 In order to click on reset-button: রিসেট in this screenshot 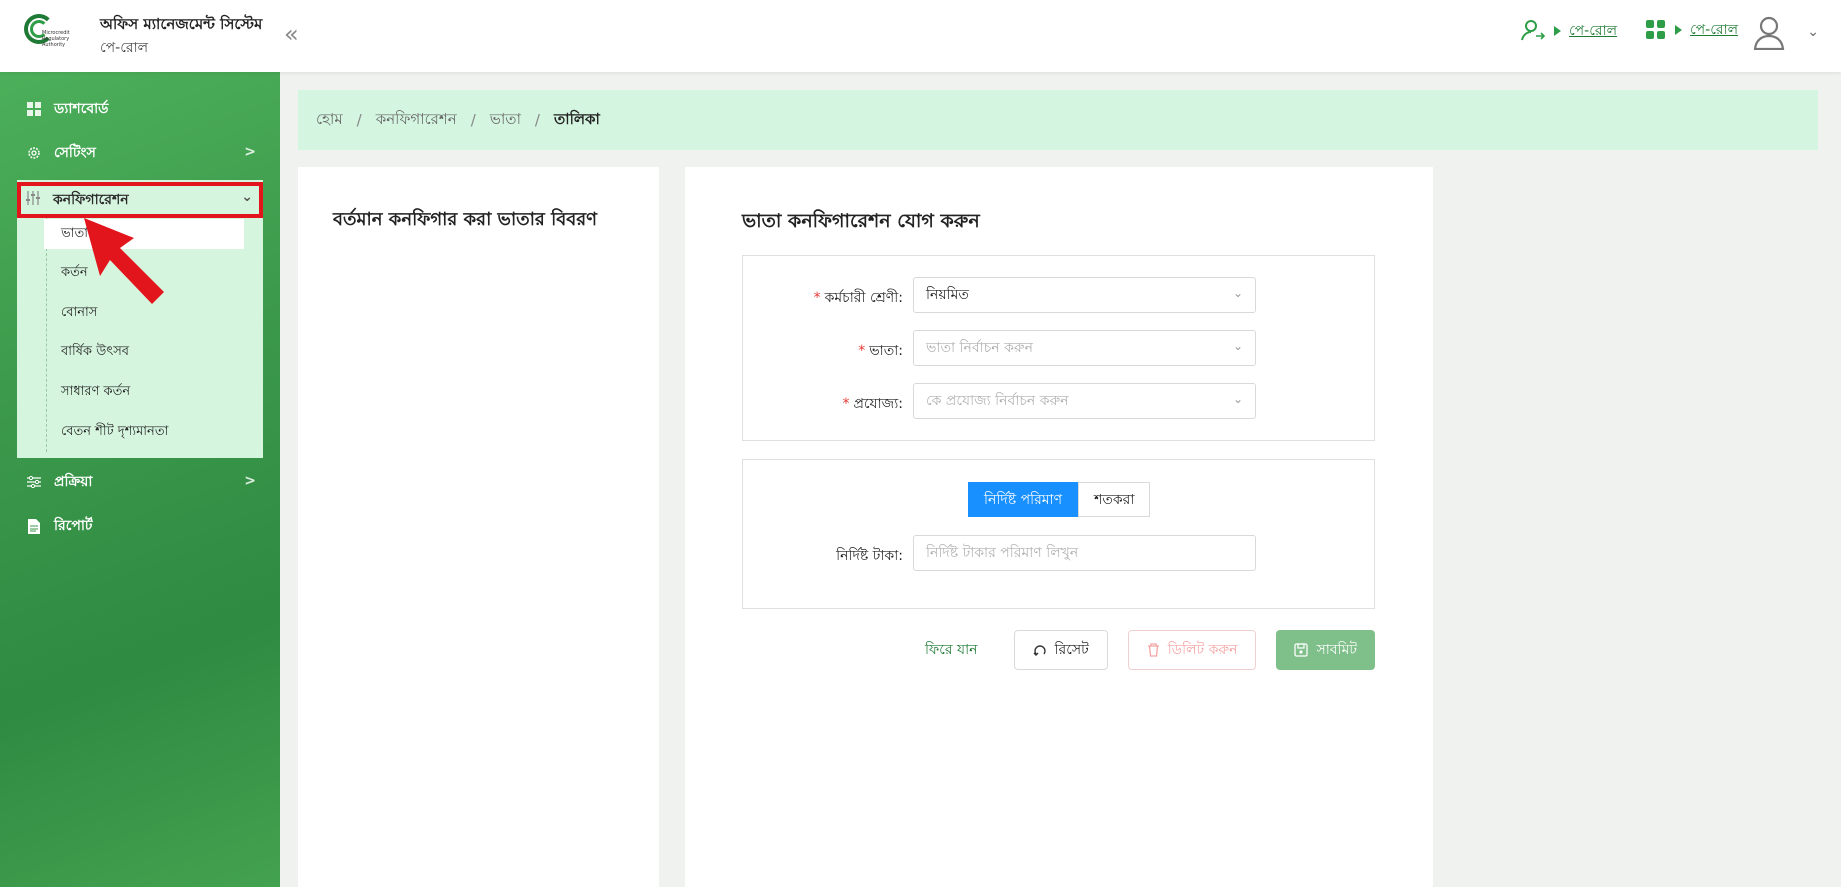, I will do `click(1060, 650)`.